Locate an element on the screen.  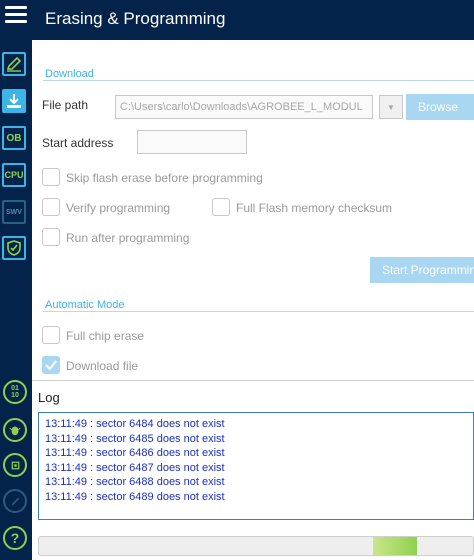
download-file-checkbox is located at coordinates (51, 365).